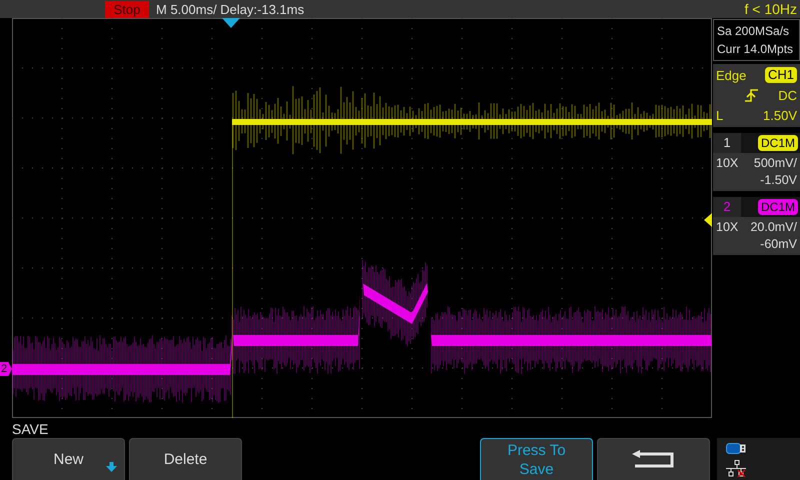  What do you see at coordinates (6, 369) in the screenshot?
I see `channel-marker: 2` at bounding box center [6, 369].